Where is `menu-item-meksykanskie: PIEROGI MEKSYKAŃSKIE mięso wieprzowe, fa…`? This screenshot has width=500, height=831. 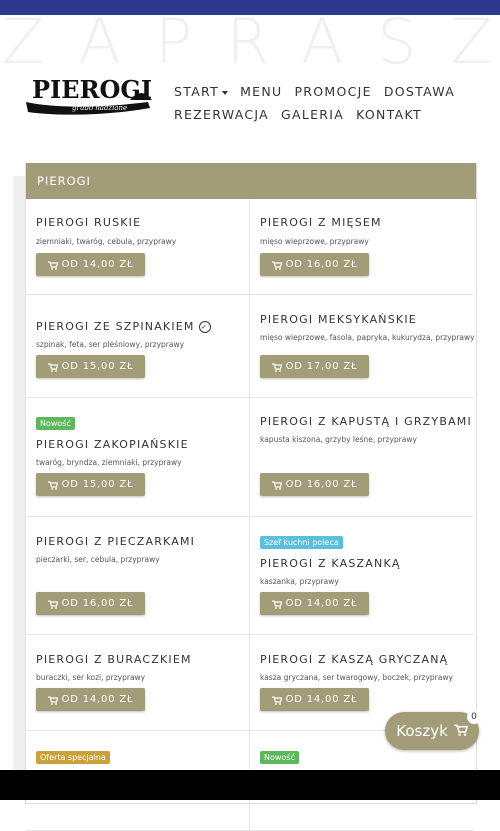
menu-item-meksykanskie: PIEROGI MEKSYKAŃSKIE mięso wieprzowe, fa… is located at coordinates (362, 346).